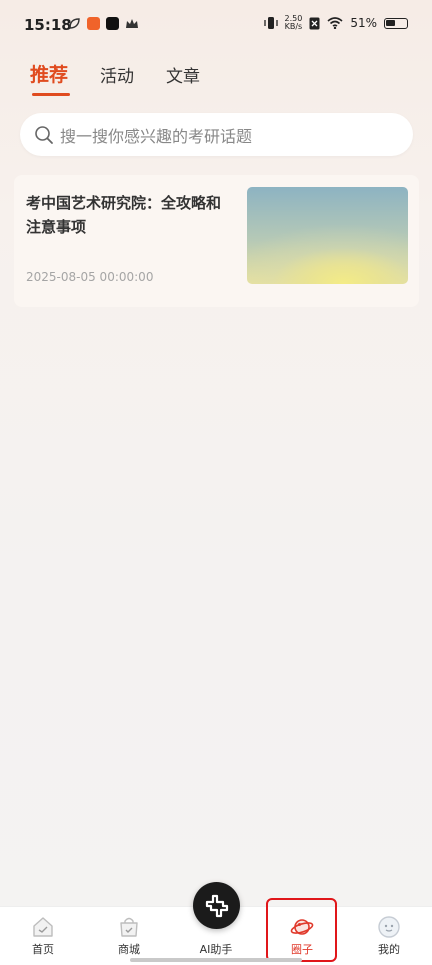 This screenshot has height=965, width=432. Describe the element at coordinates (301, 930) in the screenshot. I see `active-nav-highlight` at that location.